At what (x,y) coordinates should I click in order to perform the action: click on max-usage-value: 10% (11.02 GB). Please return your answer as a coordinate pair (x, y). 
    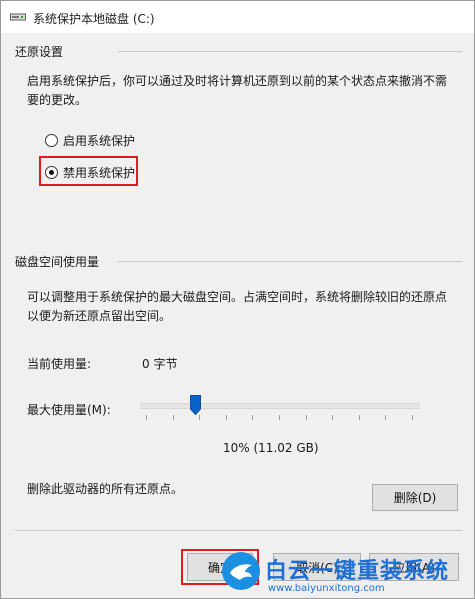
    Looking at the image, I should click on (271, 448).